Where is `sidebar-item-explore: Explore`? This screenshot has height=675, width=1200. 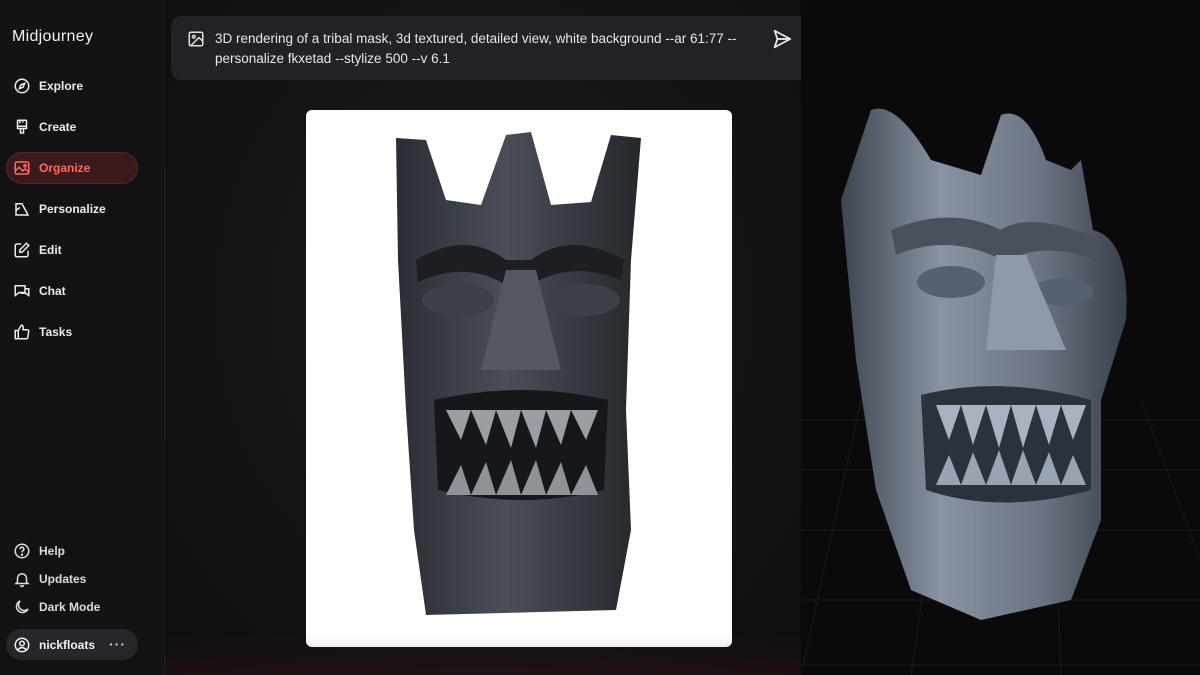 sidebar-item-explore: Explore is located at coordinates (72, 86).